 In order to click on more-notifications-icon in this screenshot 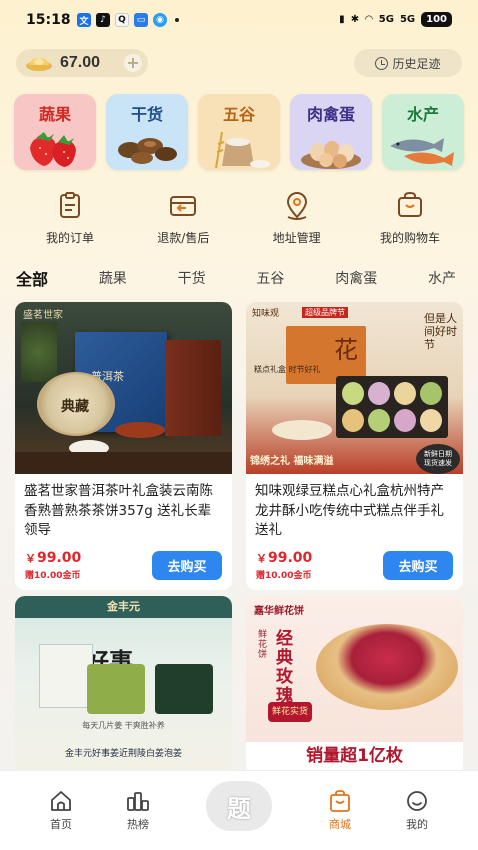, I will do `click(177, 20)`.